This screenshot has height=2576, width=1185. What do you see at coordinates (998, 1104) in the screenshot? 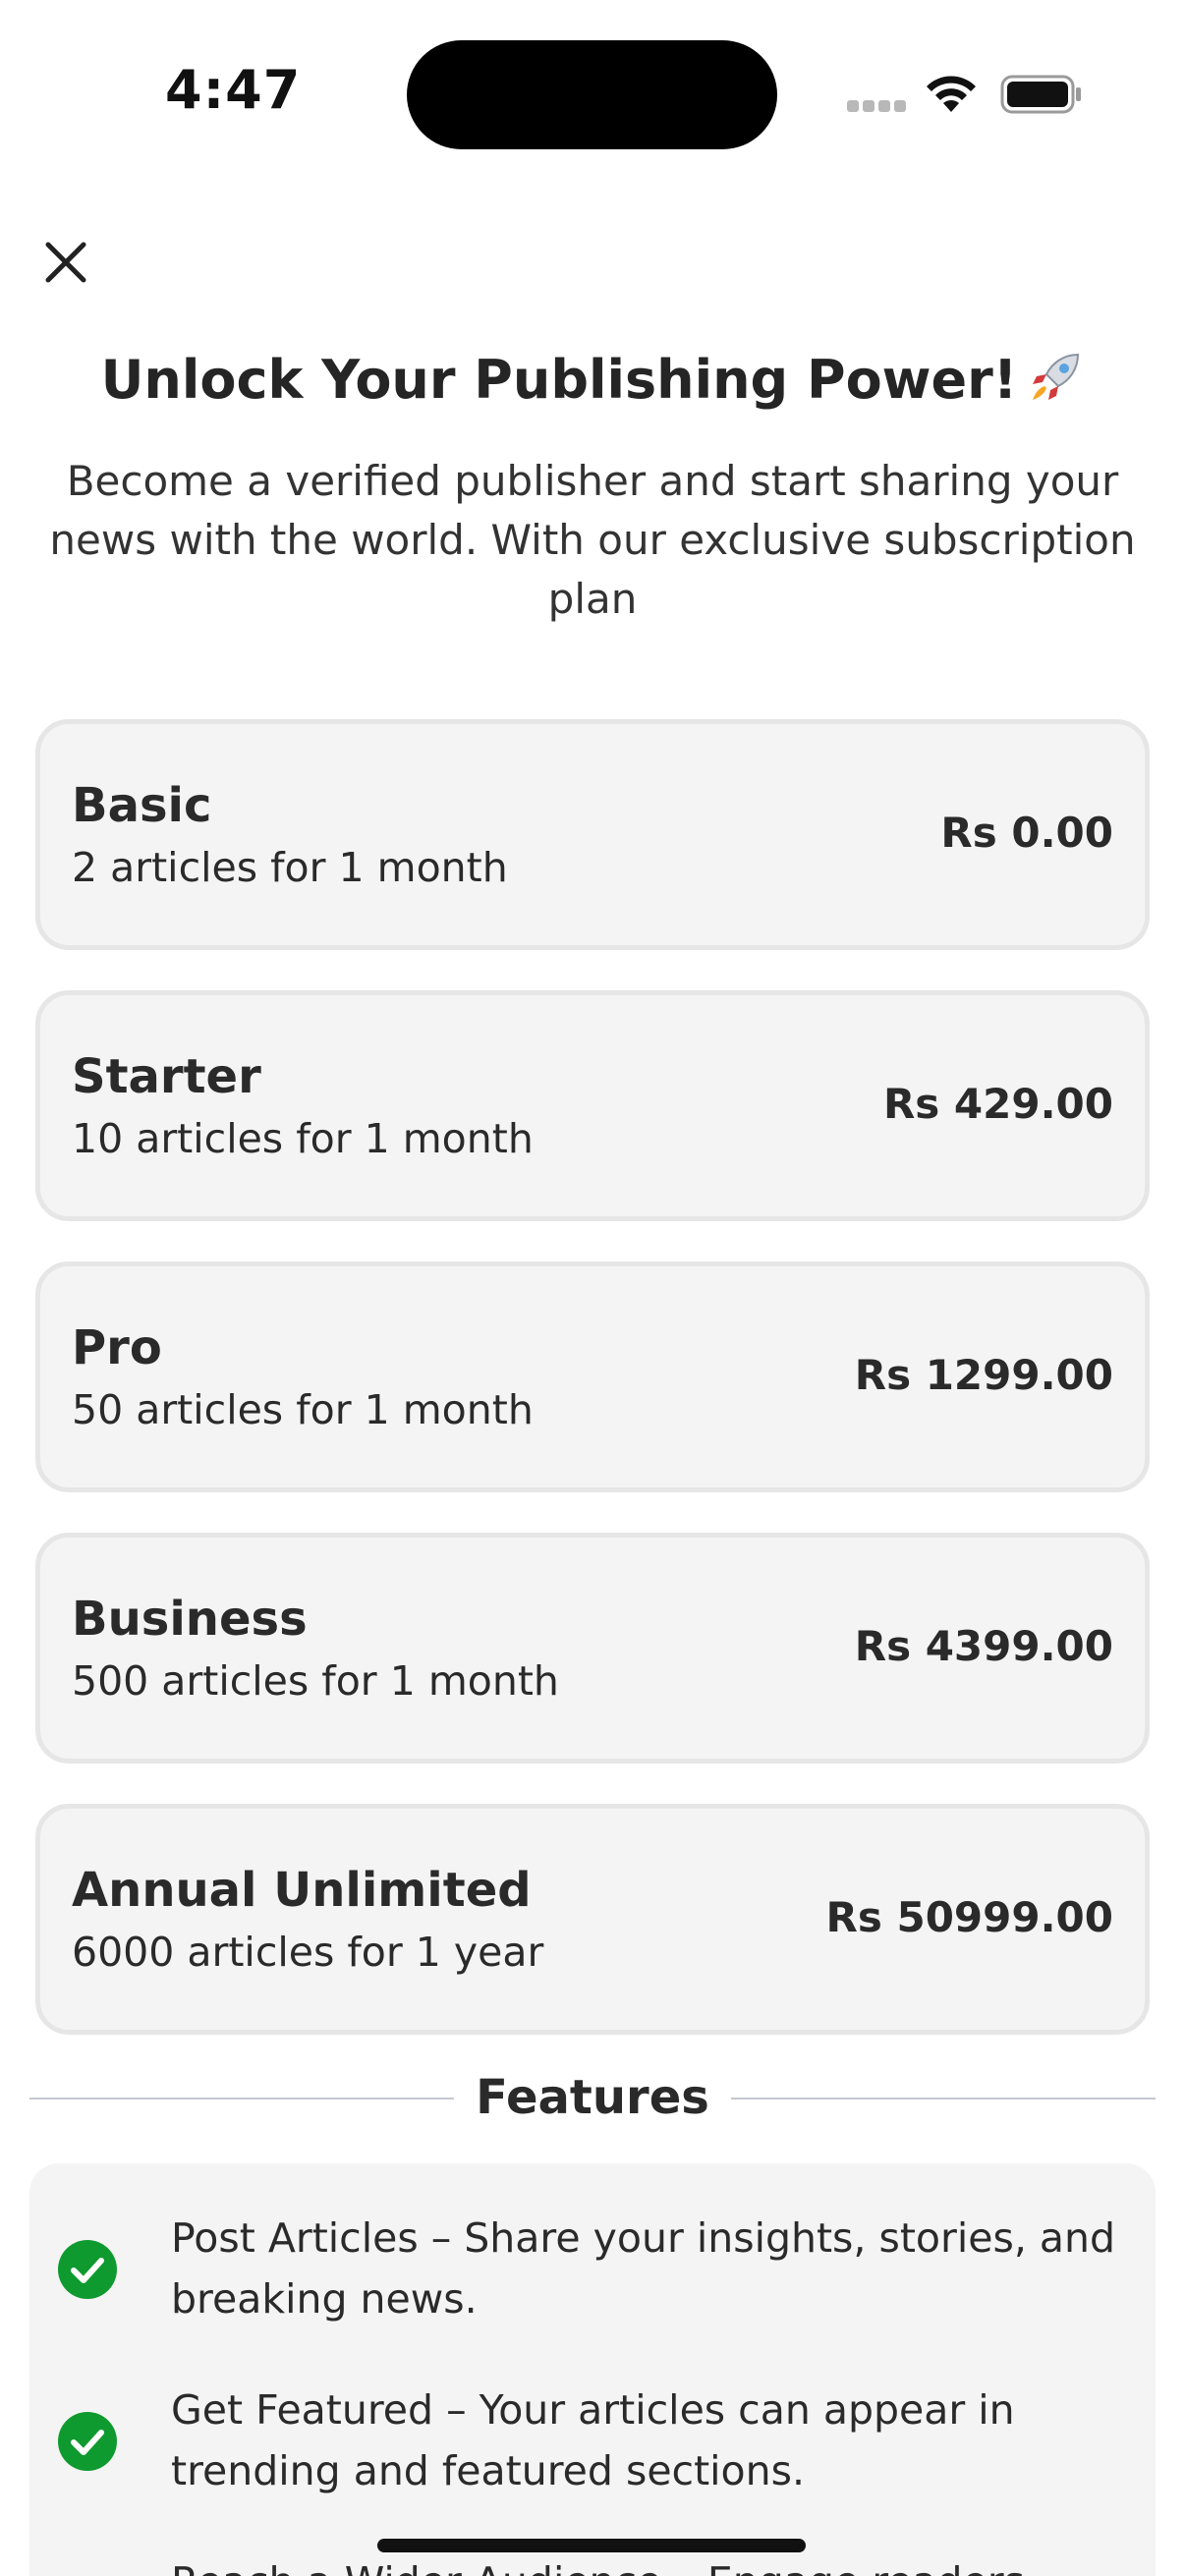
I see `plan-price: Rs 429.00` at bounding box center [998, 1104].